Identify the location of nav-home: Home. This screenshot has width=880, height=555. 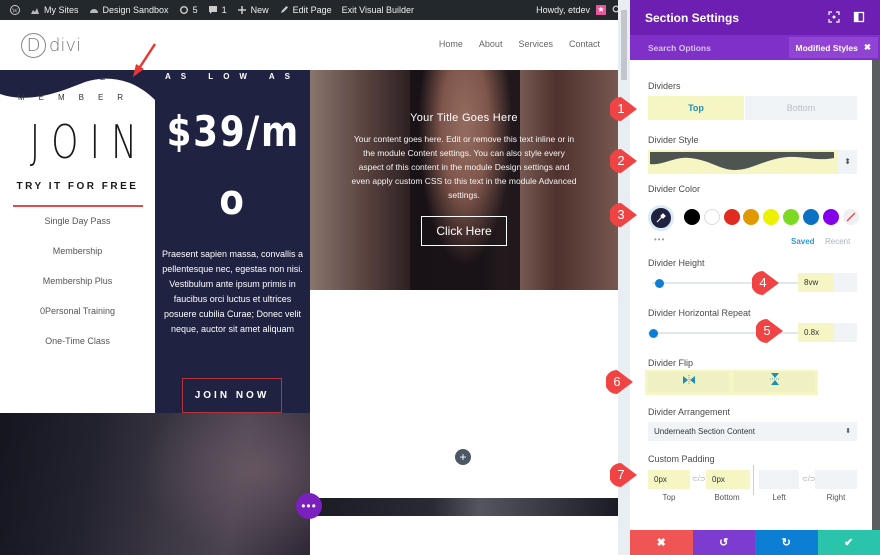
(451, 44).